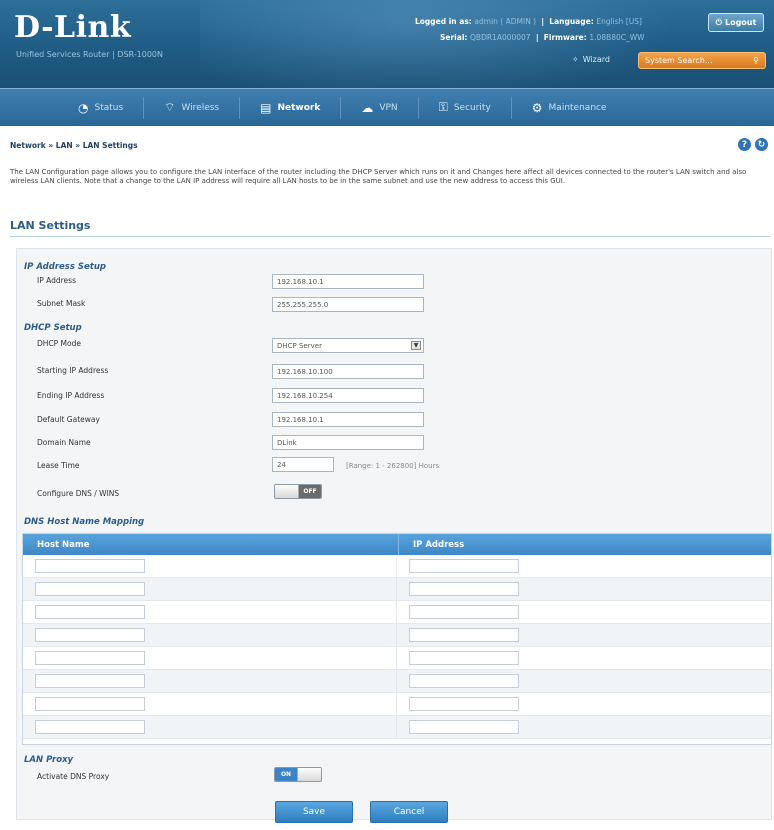  What do you see at coordinates (84, 522) in the screenshot?
I see `dns-mapping-title: DNS Host Name Mapping` at bounding box center [84, 522].